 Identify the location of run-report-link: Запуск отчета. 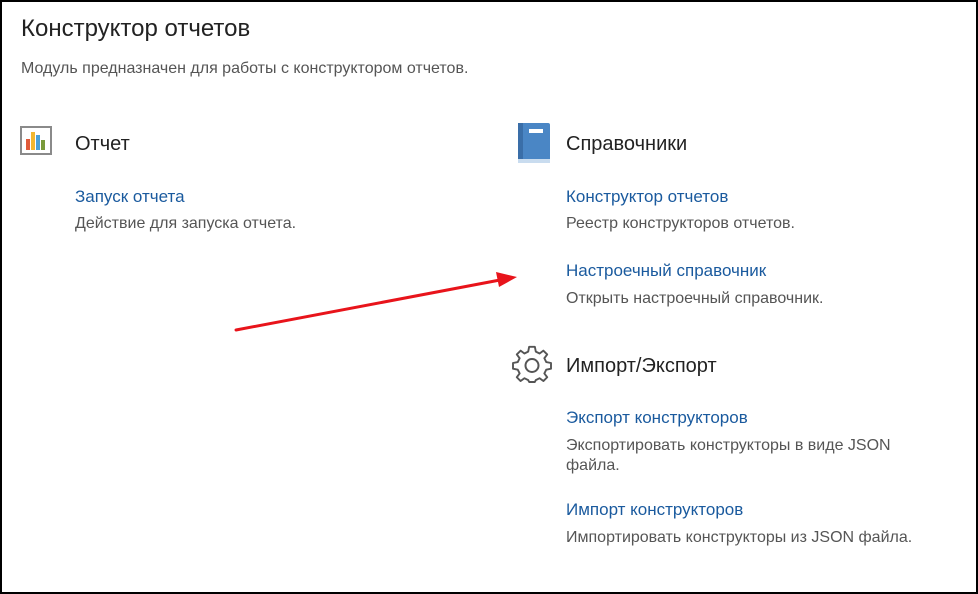
(130, 197).